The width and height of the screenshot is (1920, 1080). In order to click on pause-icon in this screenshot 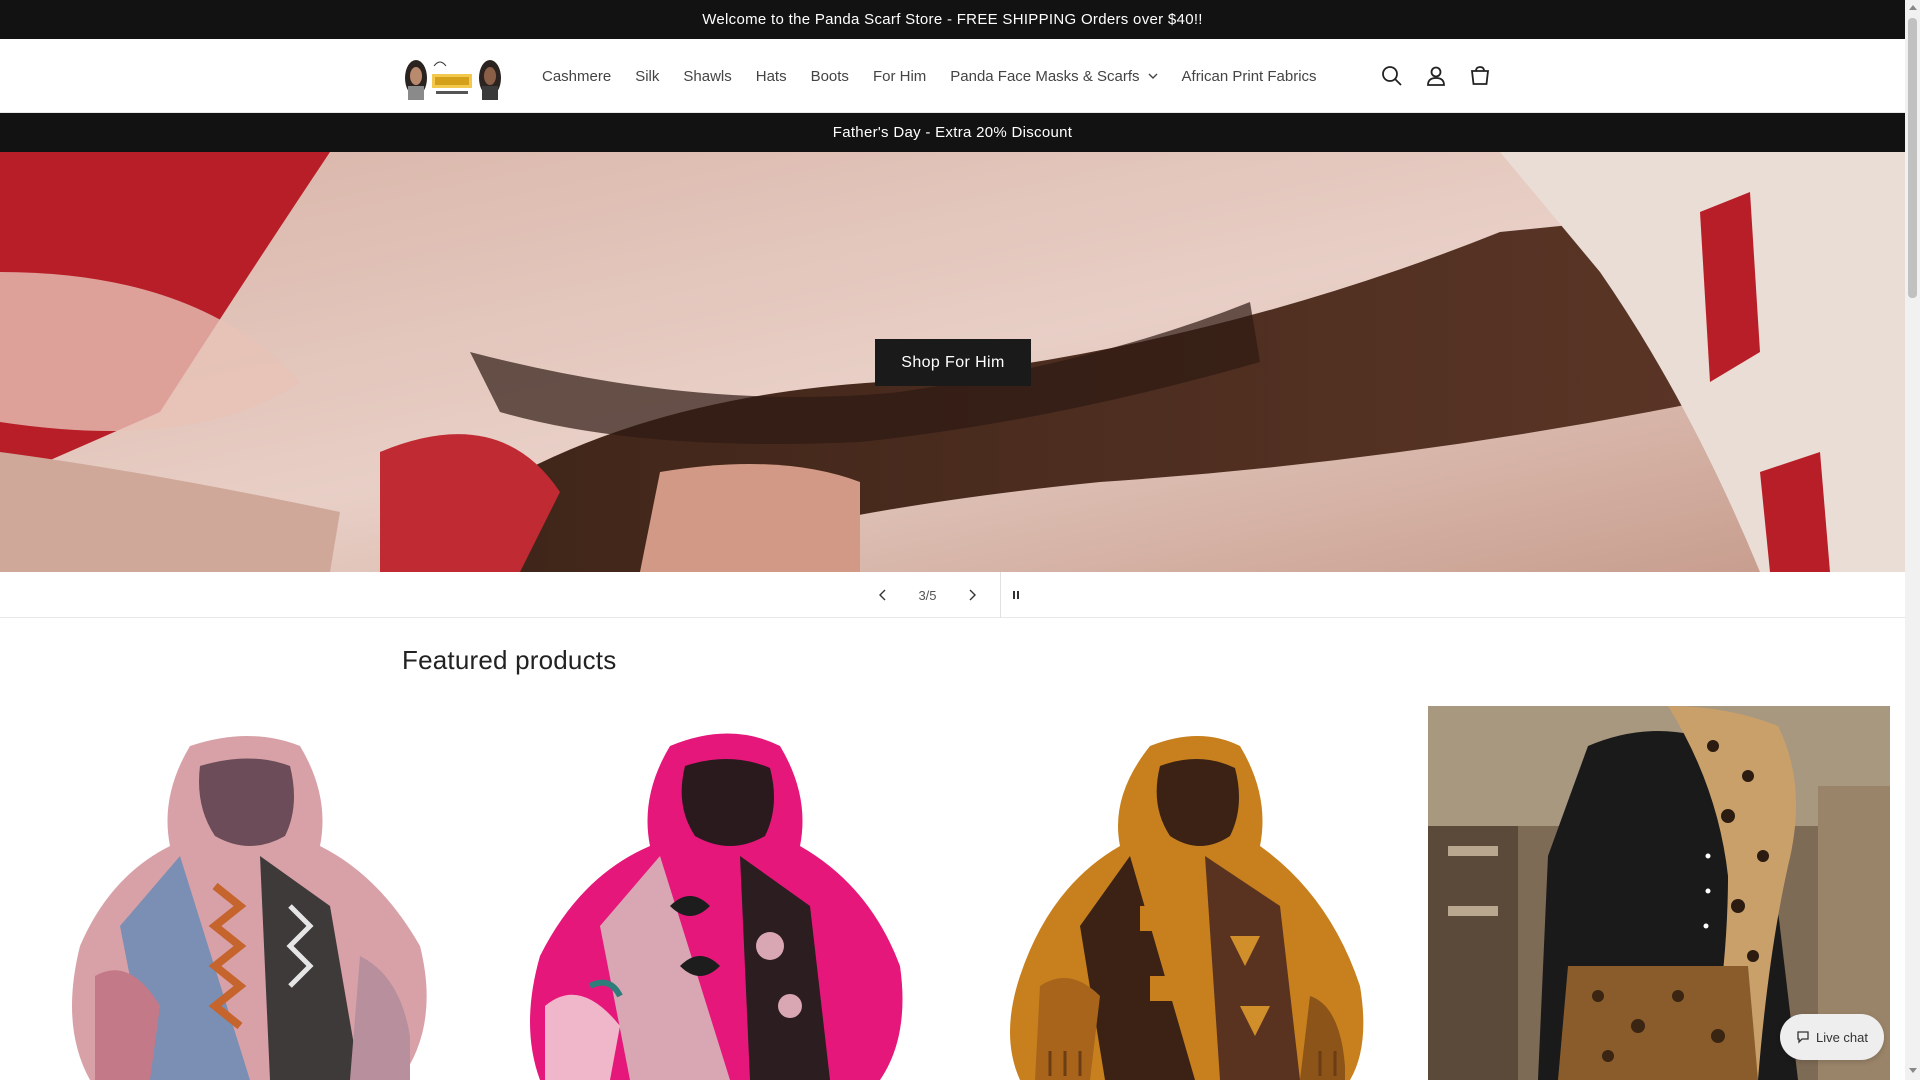, I will do `click(1016, 595)`.